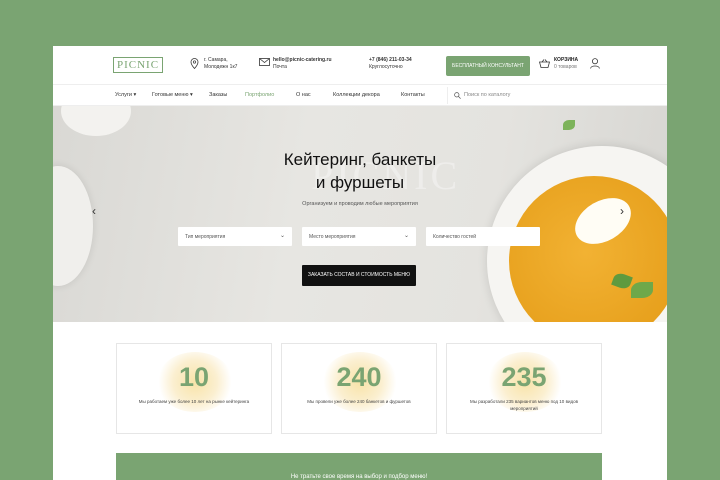 The height and width of the screenshot is (480, 720). What do you see at coordinates (642, 290) in the screenshot?
I see `basil-leaf` at bounding box center [642, 290].